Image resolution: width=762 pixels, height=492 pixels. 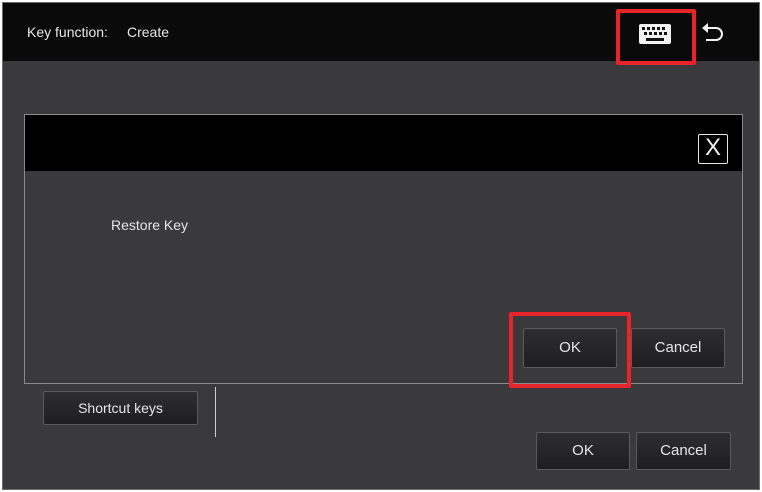 What do you see at coordinates (381, 32) in the screenshot?
I see `title-bar: Key function: Create` at bounding box center [381, 32].